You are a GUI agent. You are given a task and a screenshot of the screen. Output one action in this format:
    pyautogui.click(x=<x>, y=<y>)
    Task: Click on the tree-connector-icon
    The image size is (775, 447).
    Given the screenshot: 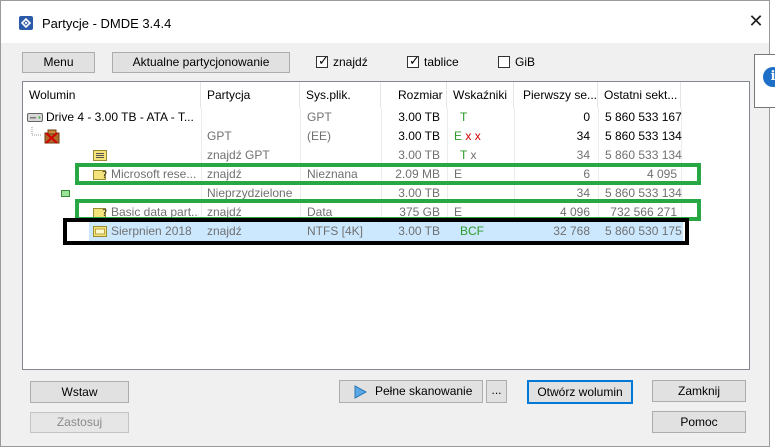 What is the action you would take?
    pyautogui.click(x=36, y=131)
    